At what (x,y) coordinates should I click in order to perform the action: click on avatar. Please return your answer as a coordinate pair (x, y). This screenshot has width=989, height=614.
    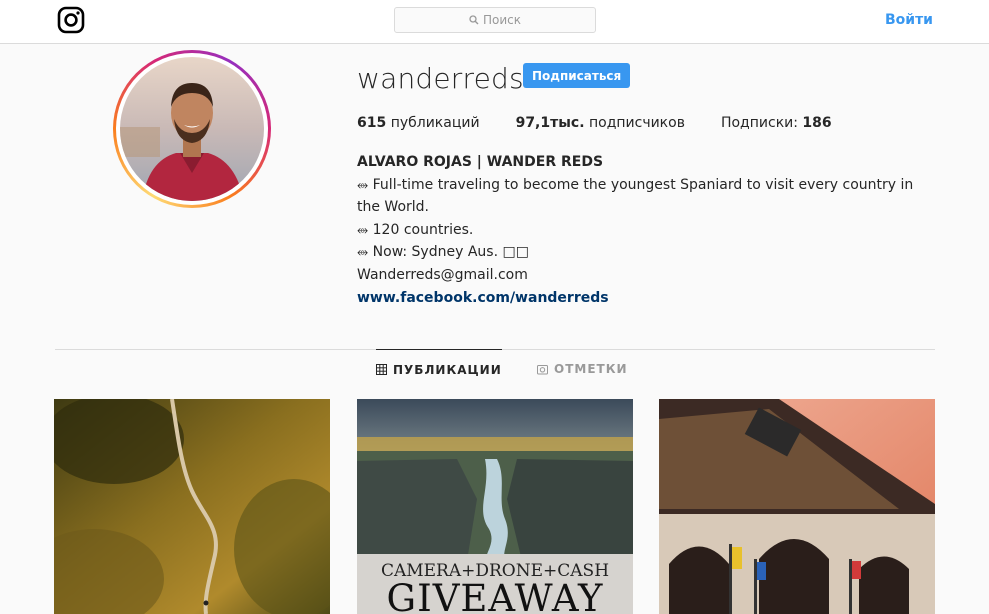
    Looking at the image, I should click on (192, 129).